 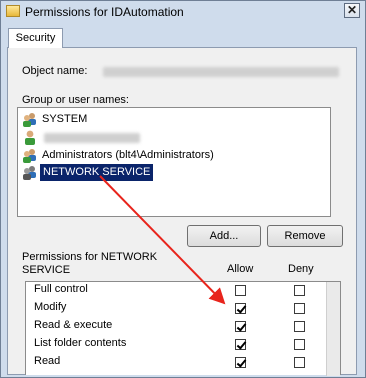 What do you see at coordinates (240, 269) in the screenshot?
I see `allow-header: Allow` at bounding box center [240, 269].